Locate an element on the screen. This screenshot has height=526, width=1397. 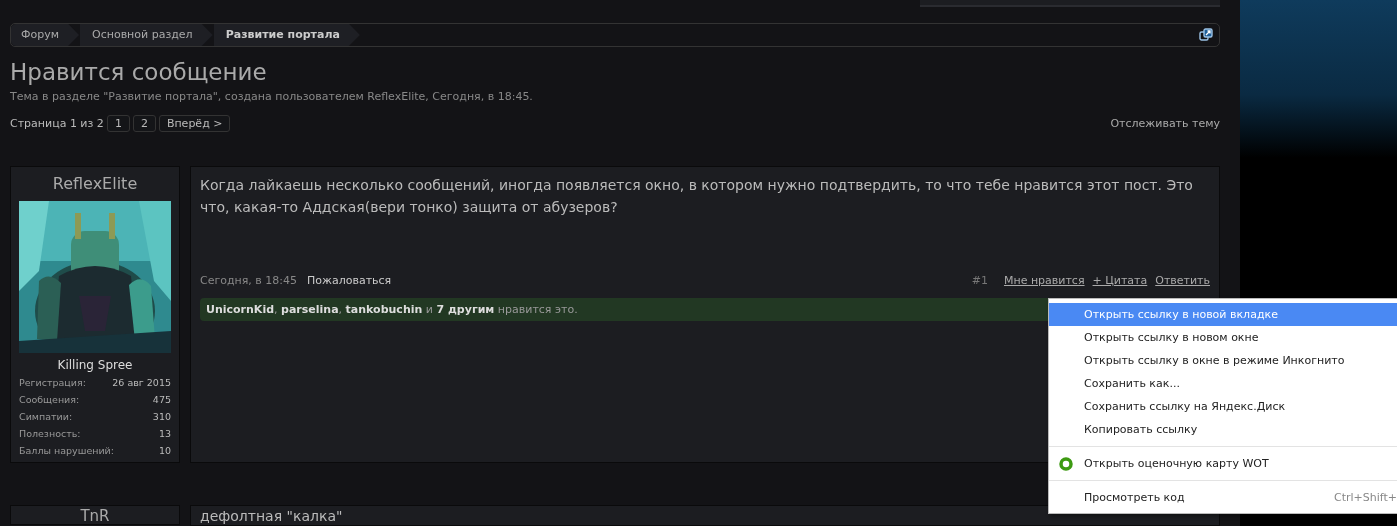
page-title: Нравится сообщение is located at coordinates (139, 72).